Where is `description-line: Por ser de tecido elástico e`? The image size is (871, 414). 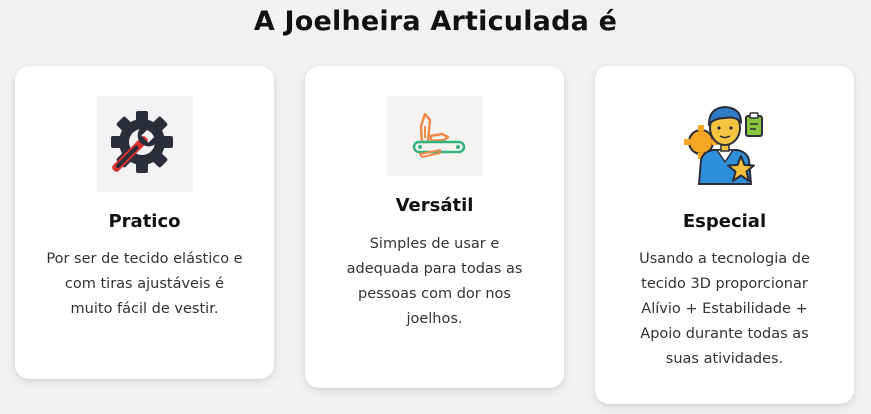
description-line: Por ser de tecido elástico e is located at coordinates (144, 259).